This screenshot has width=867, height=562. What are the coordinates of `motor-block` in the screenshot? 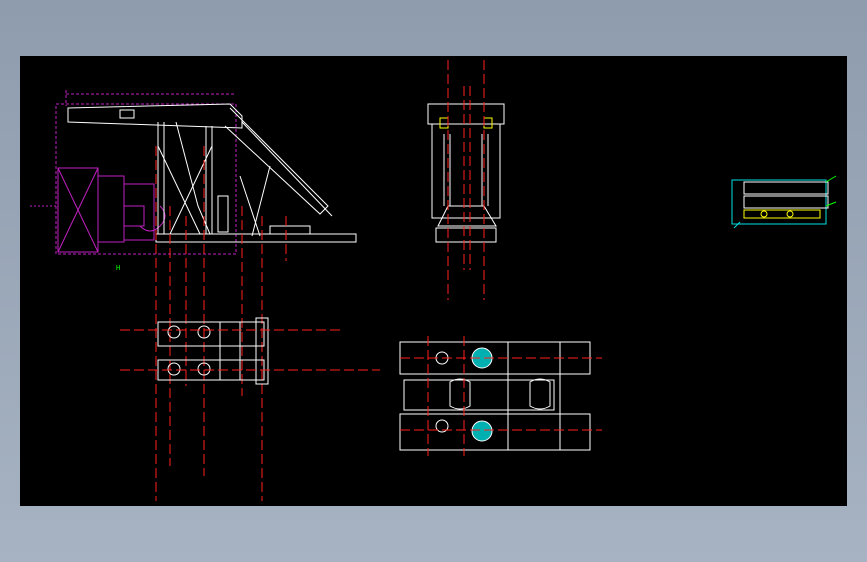 It's located at (98, 210).